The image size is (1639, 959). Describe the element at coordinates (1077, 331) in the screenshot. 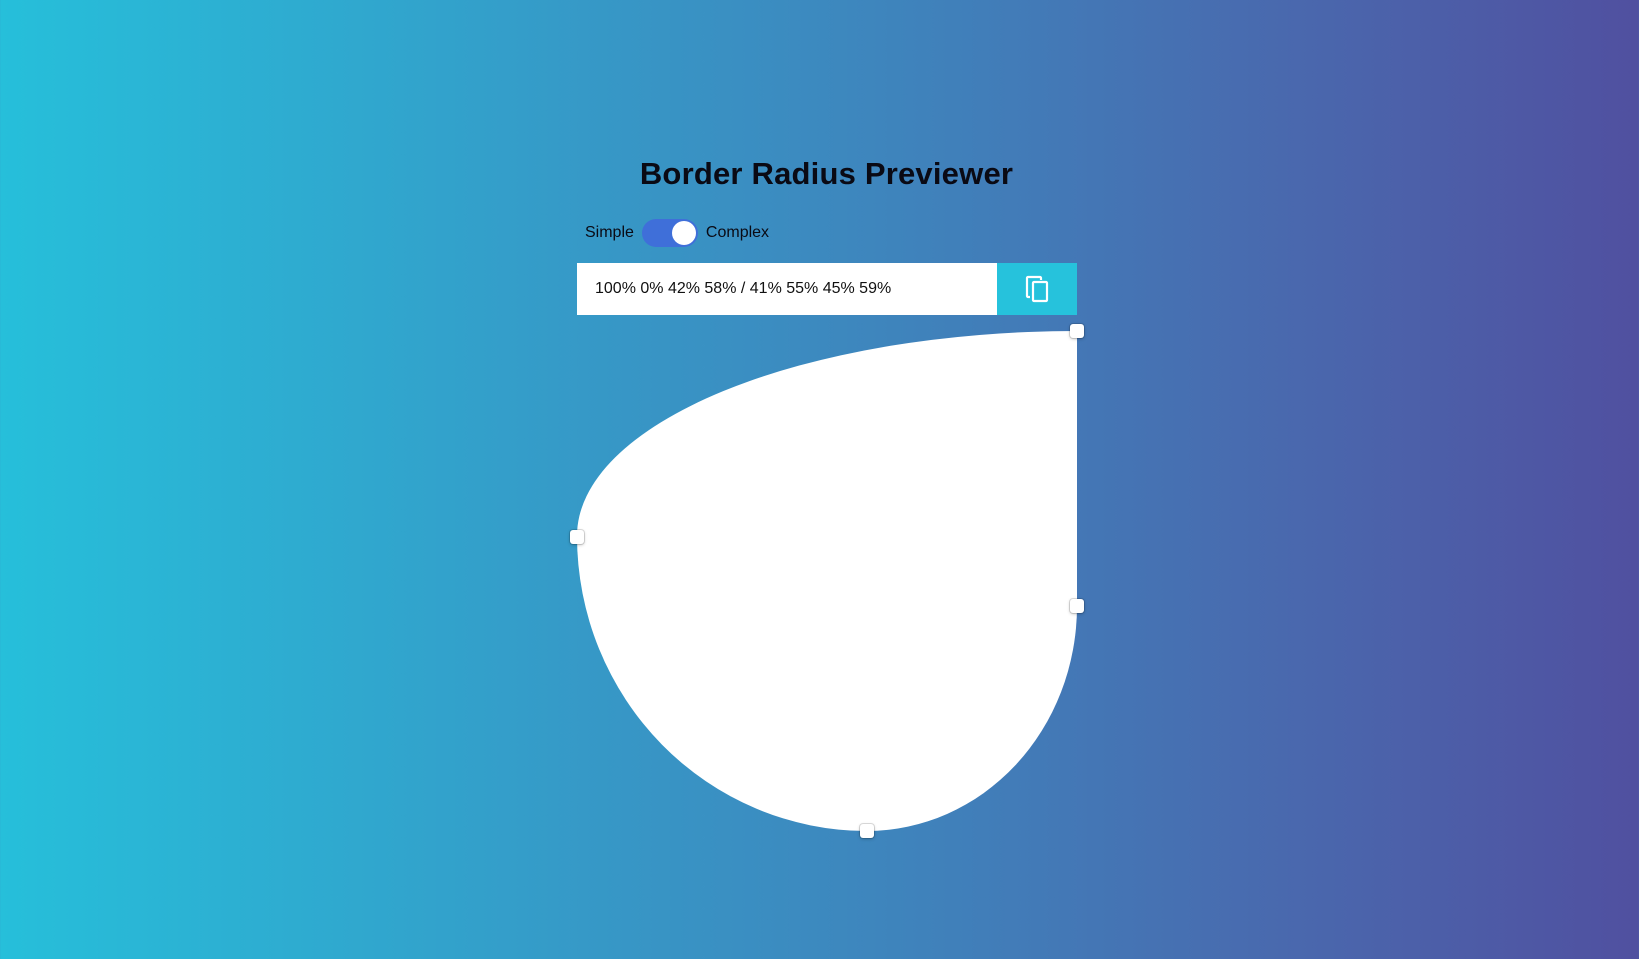

I see `top-handle` at that location.